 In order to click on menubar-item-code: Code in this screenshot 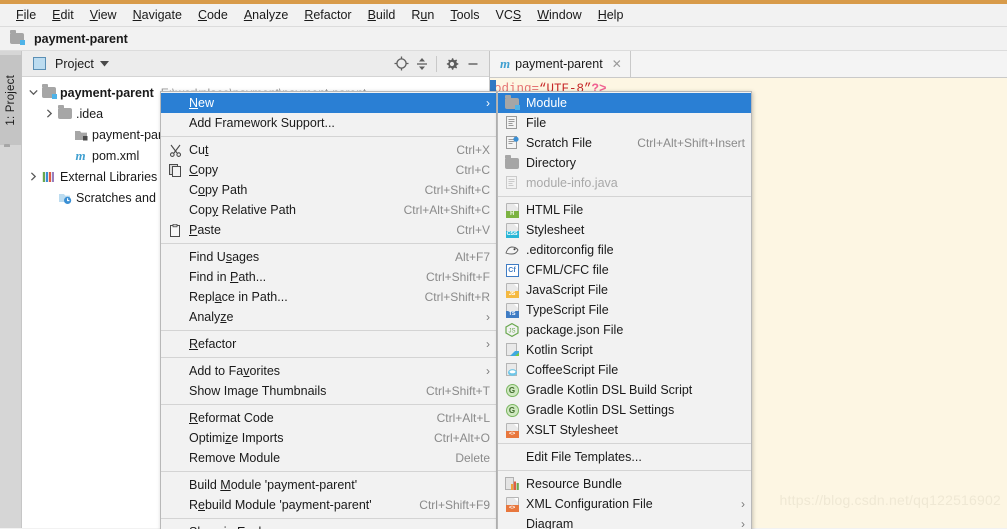, I will do `click(213, 15)`.